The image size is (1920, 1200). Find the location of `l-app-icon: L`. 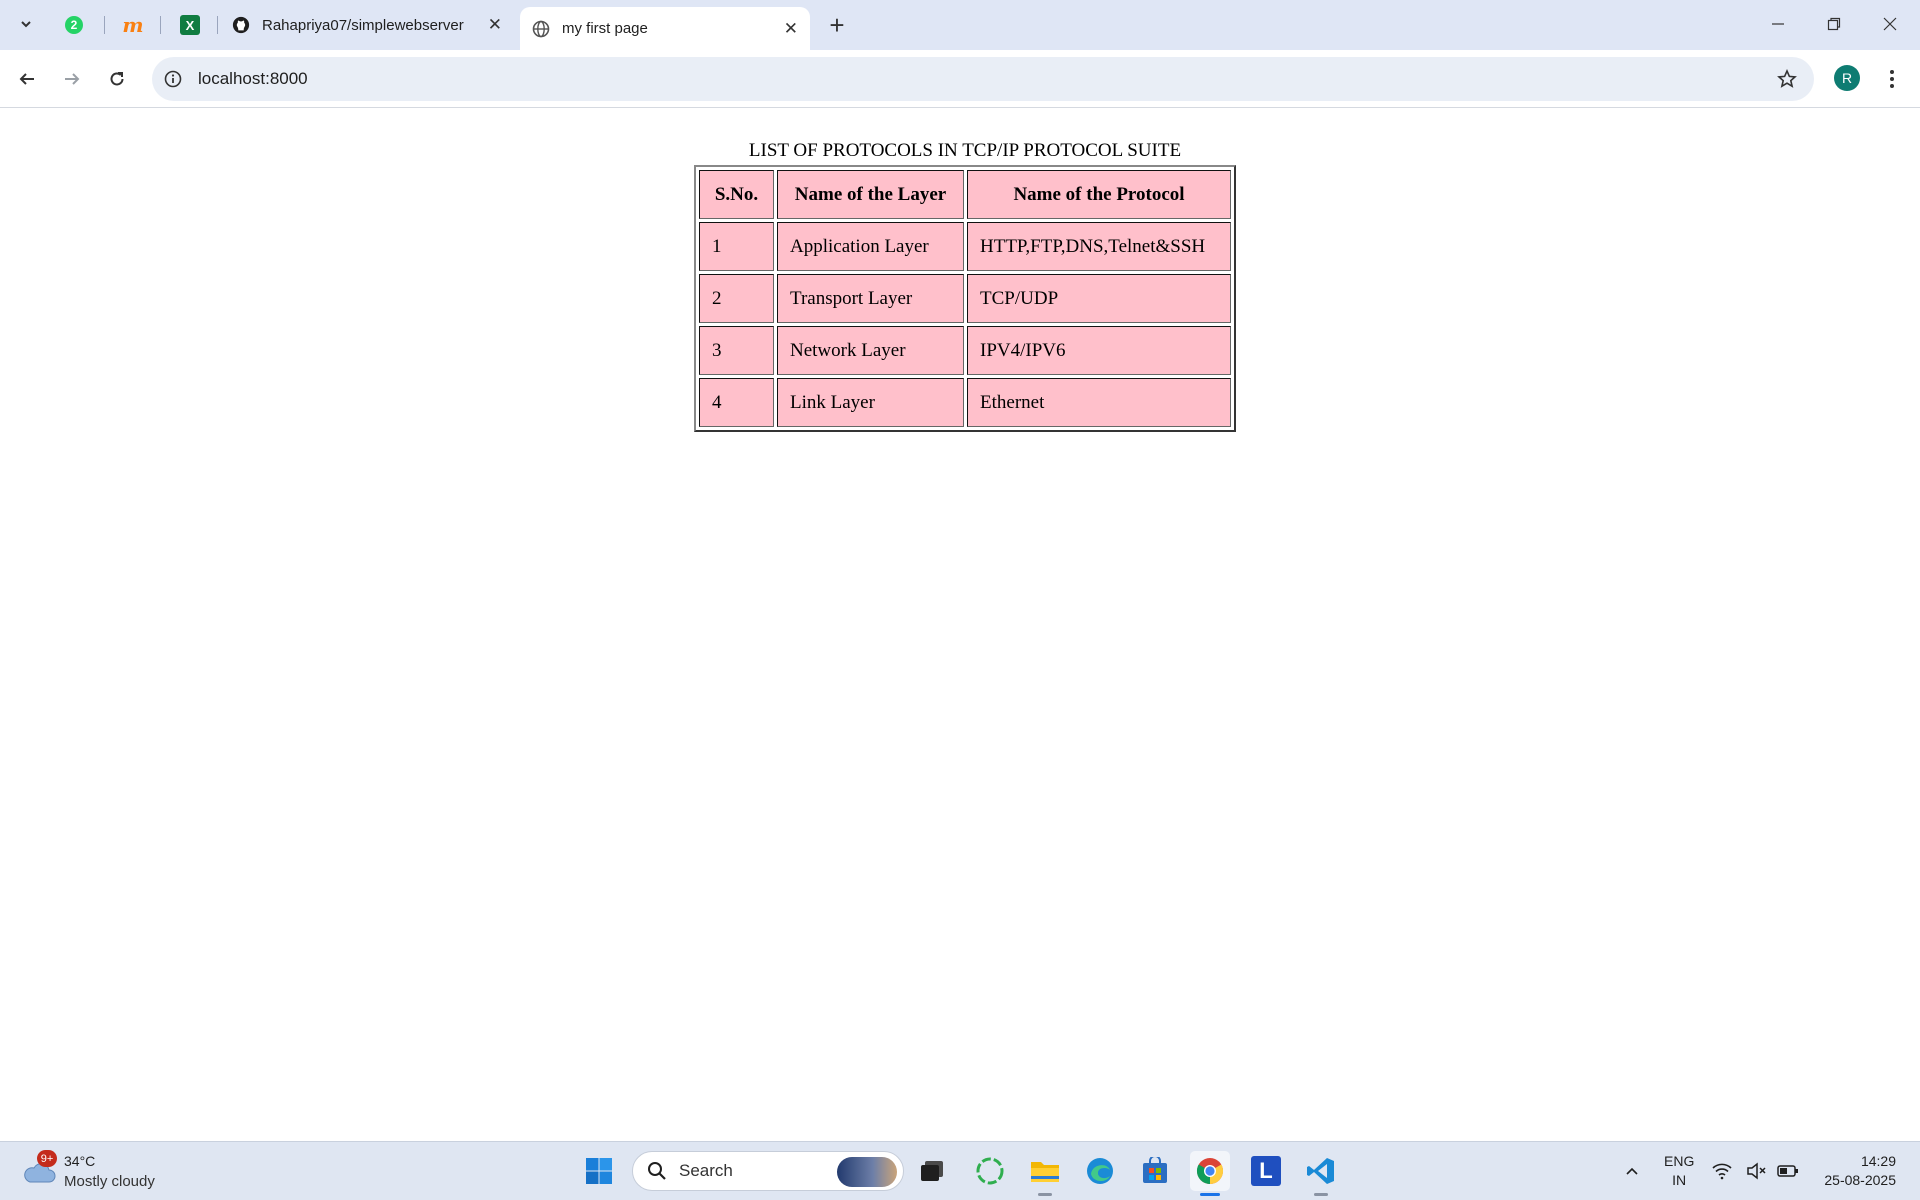

l-app-icon: L is located at coordinates (1266, 1171).